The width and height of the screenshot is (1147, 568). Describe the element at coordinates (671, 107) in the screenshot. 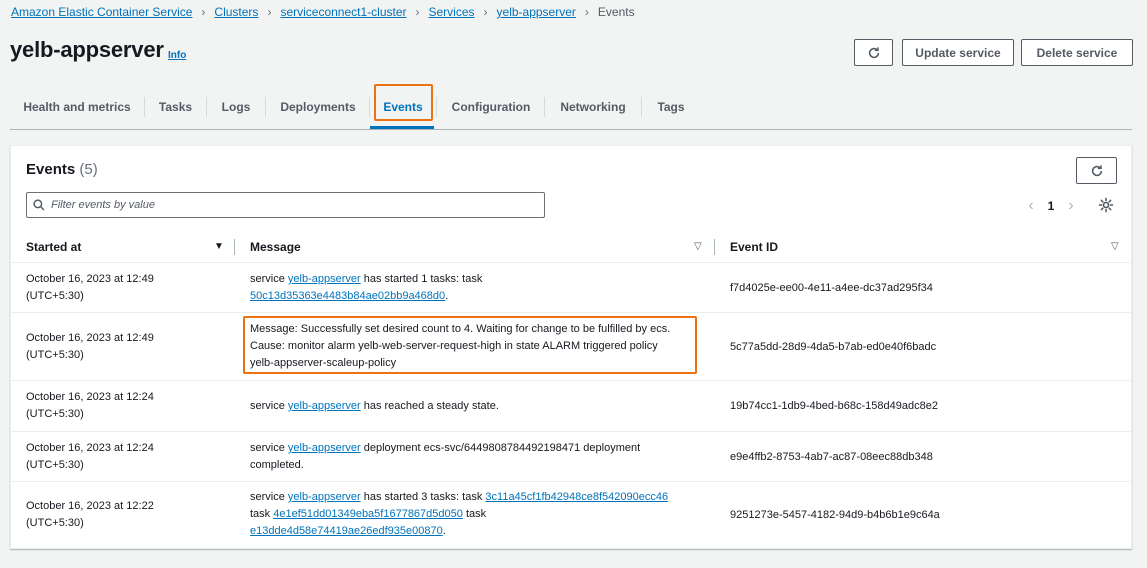

I see `tab-tags: Tags` at that location.